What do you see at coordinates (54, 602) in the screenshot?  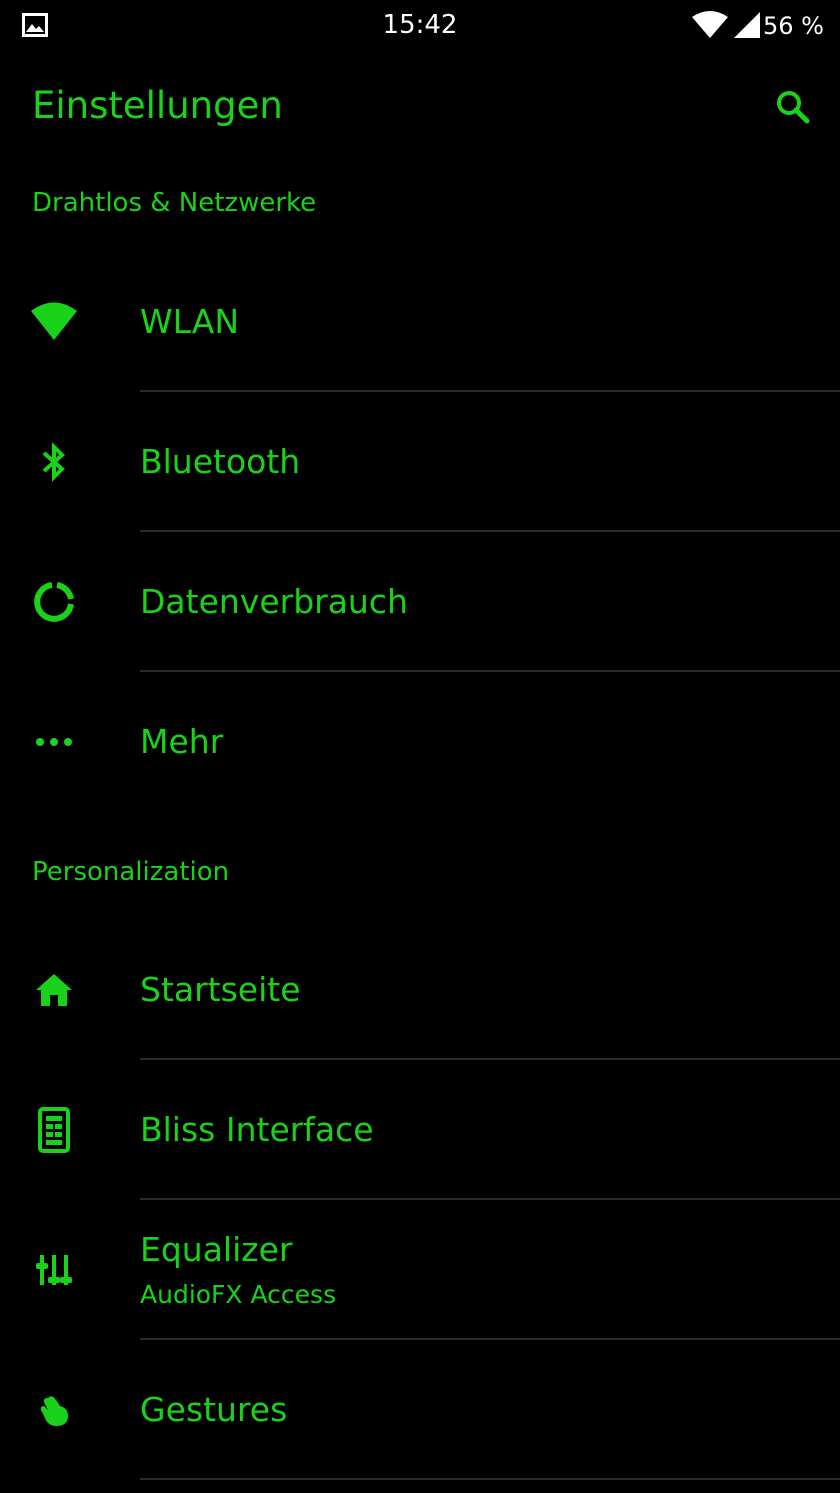 I see `data-usage-icon` at bounding box center [54, 602].